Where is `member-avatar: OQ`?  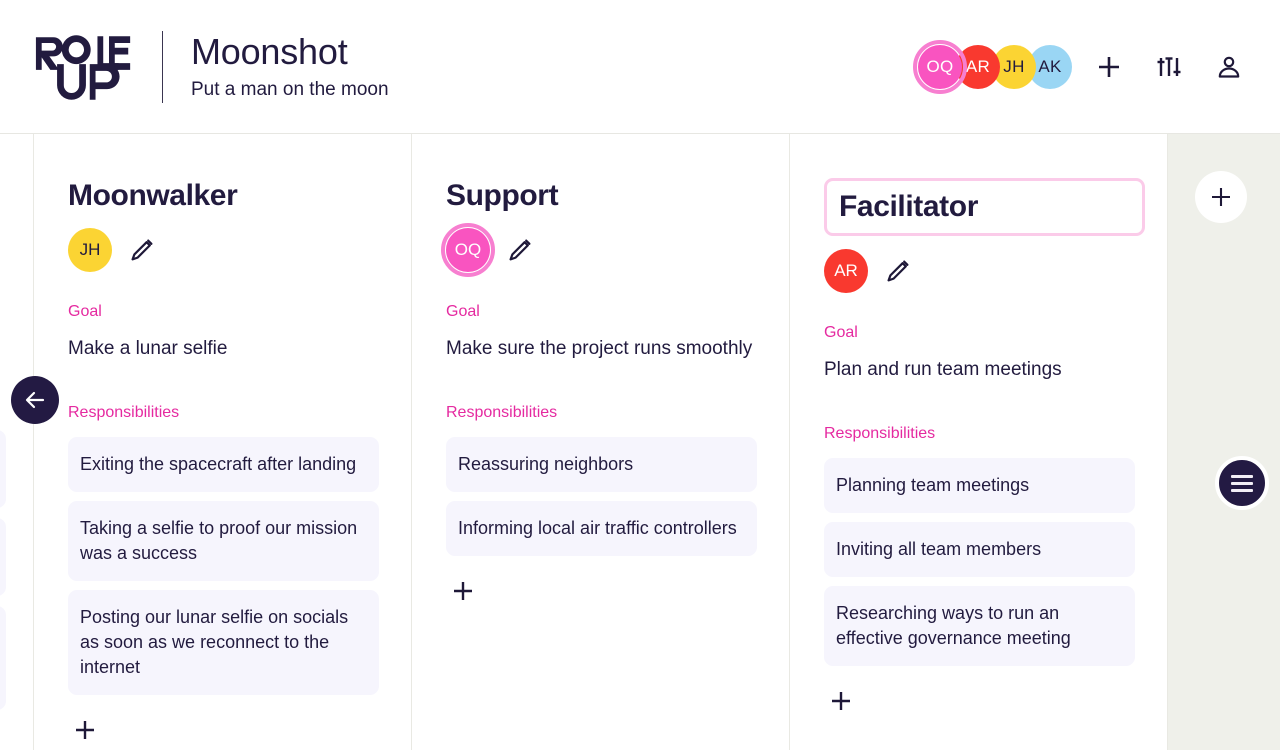
member-avatar: OQ is located at coordinates (940, 66).